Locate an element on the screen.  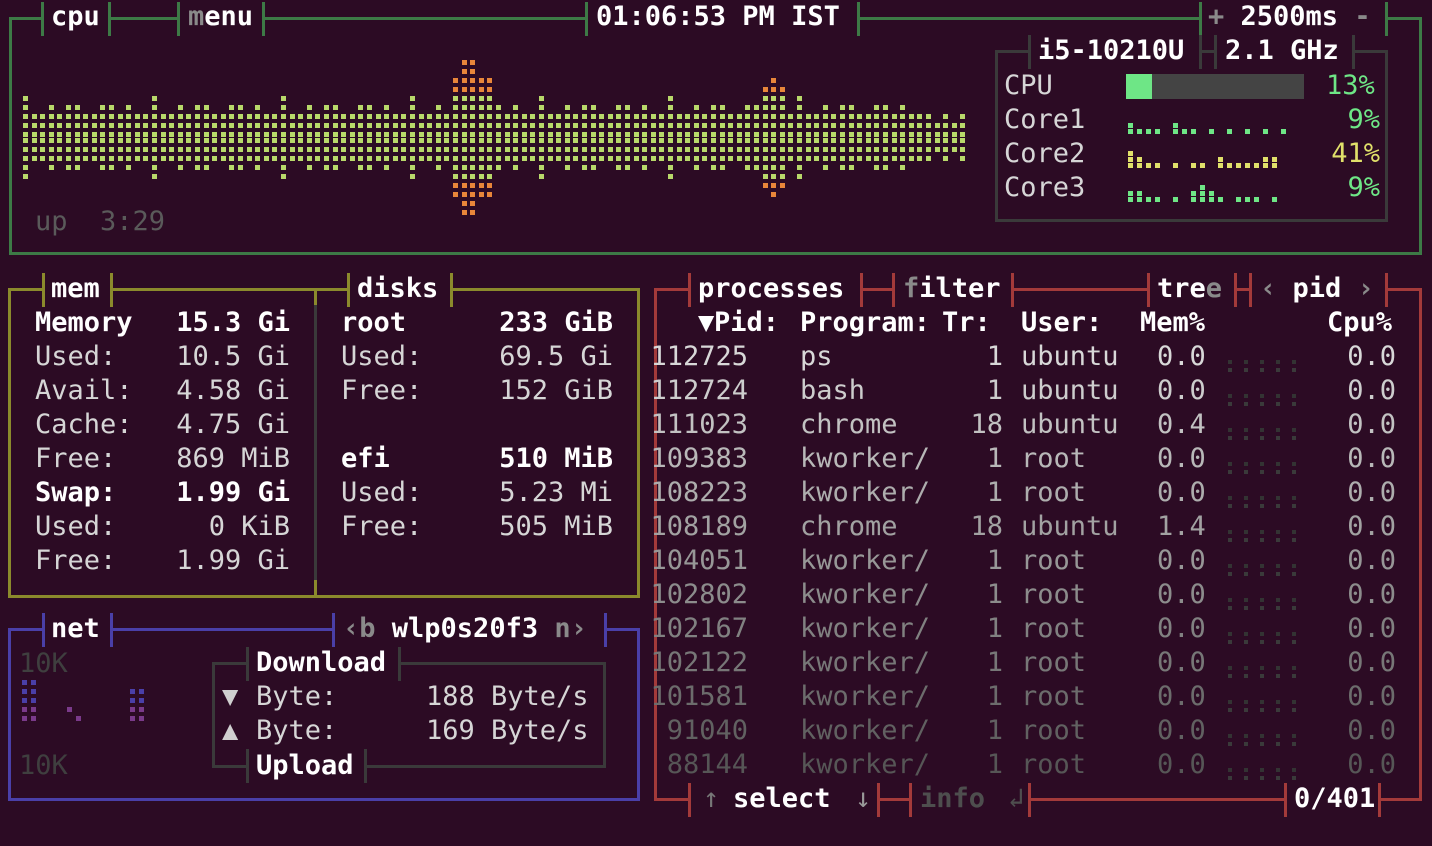
next-interface-button: n› is located at coordinates (570, 628).